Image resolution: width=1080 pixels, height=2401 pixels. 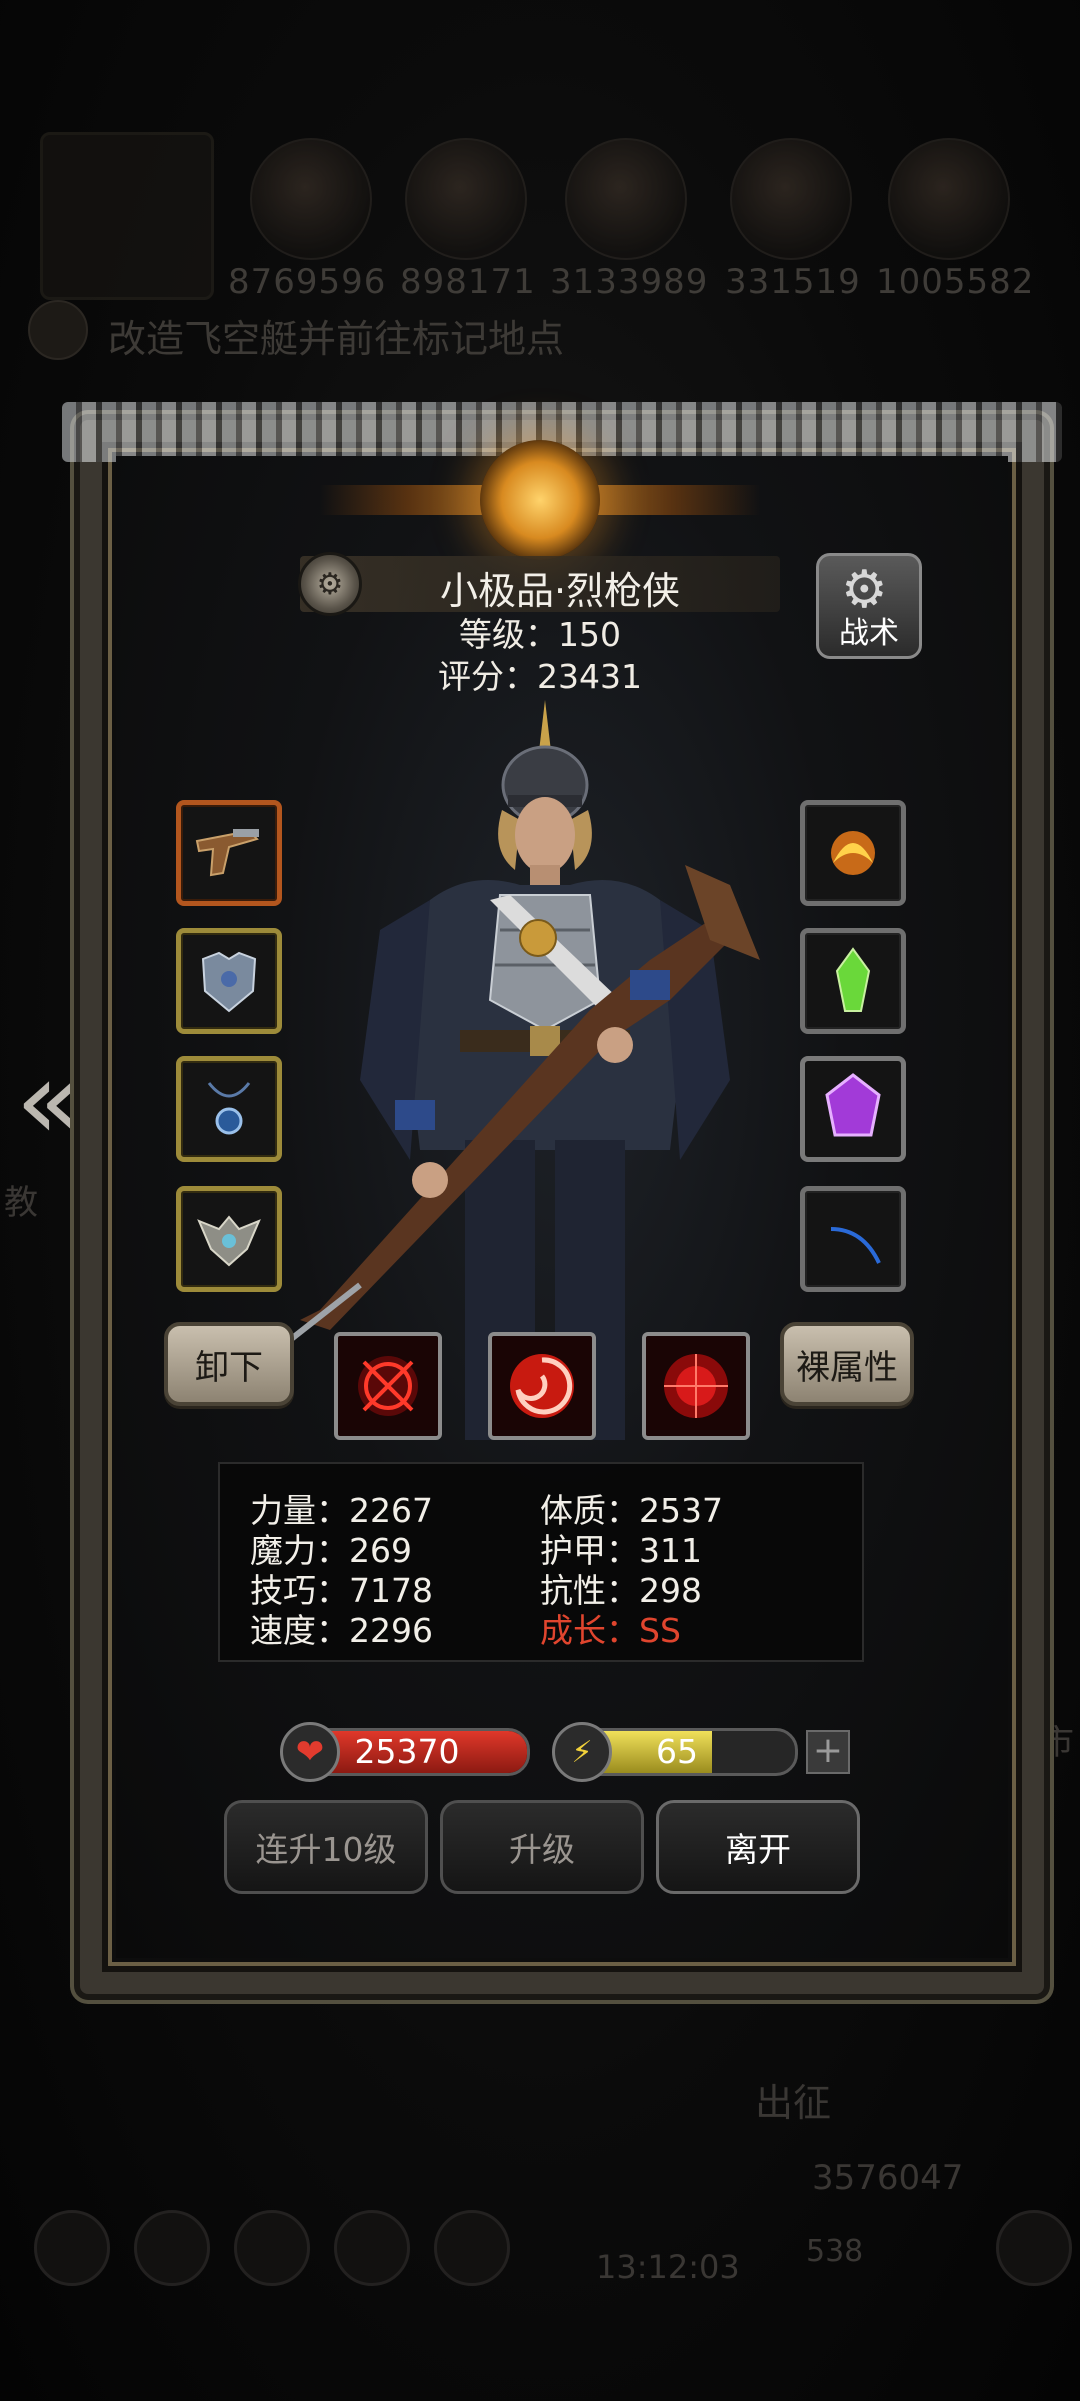 I want to click on gem-slot, so click(x=853, y=1109).